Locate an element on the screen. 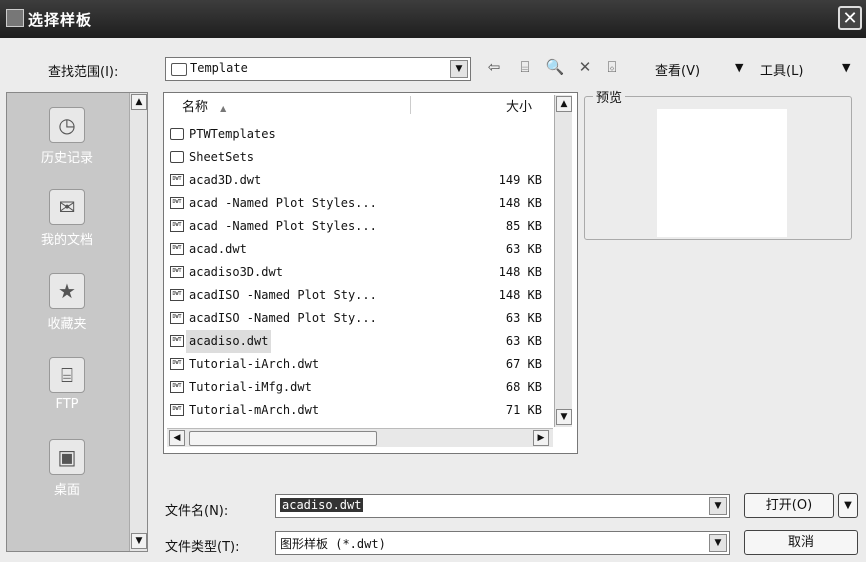  places-scrollbar: ▲ ▼ is located at coordinates (138, 322).